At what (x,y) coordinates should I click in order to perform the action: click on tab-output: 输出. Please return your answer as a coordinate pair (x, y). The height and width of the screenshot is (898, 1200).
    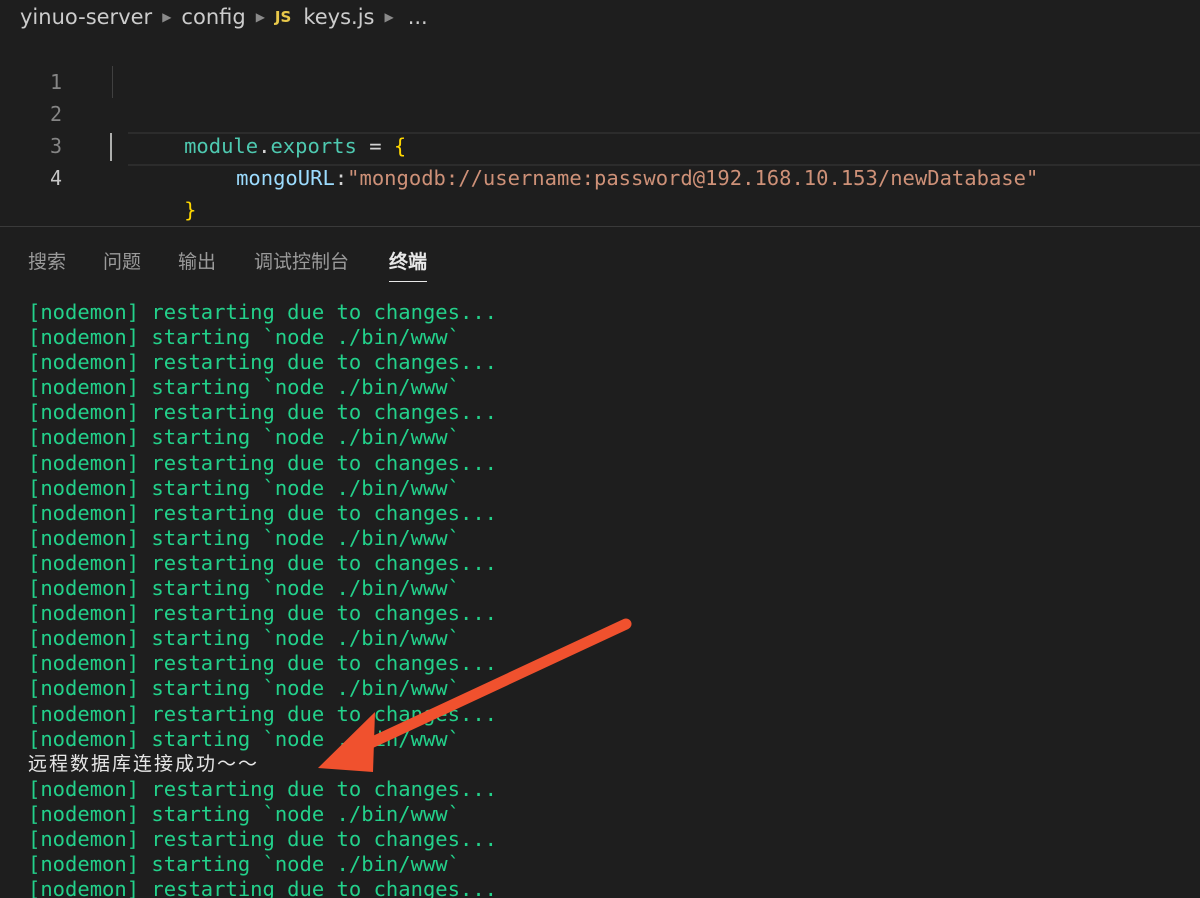
    Looking at the image, I should click on (197, 260).